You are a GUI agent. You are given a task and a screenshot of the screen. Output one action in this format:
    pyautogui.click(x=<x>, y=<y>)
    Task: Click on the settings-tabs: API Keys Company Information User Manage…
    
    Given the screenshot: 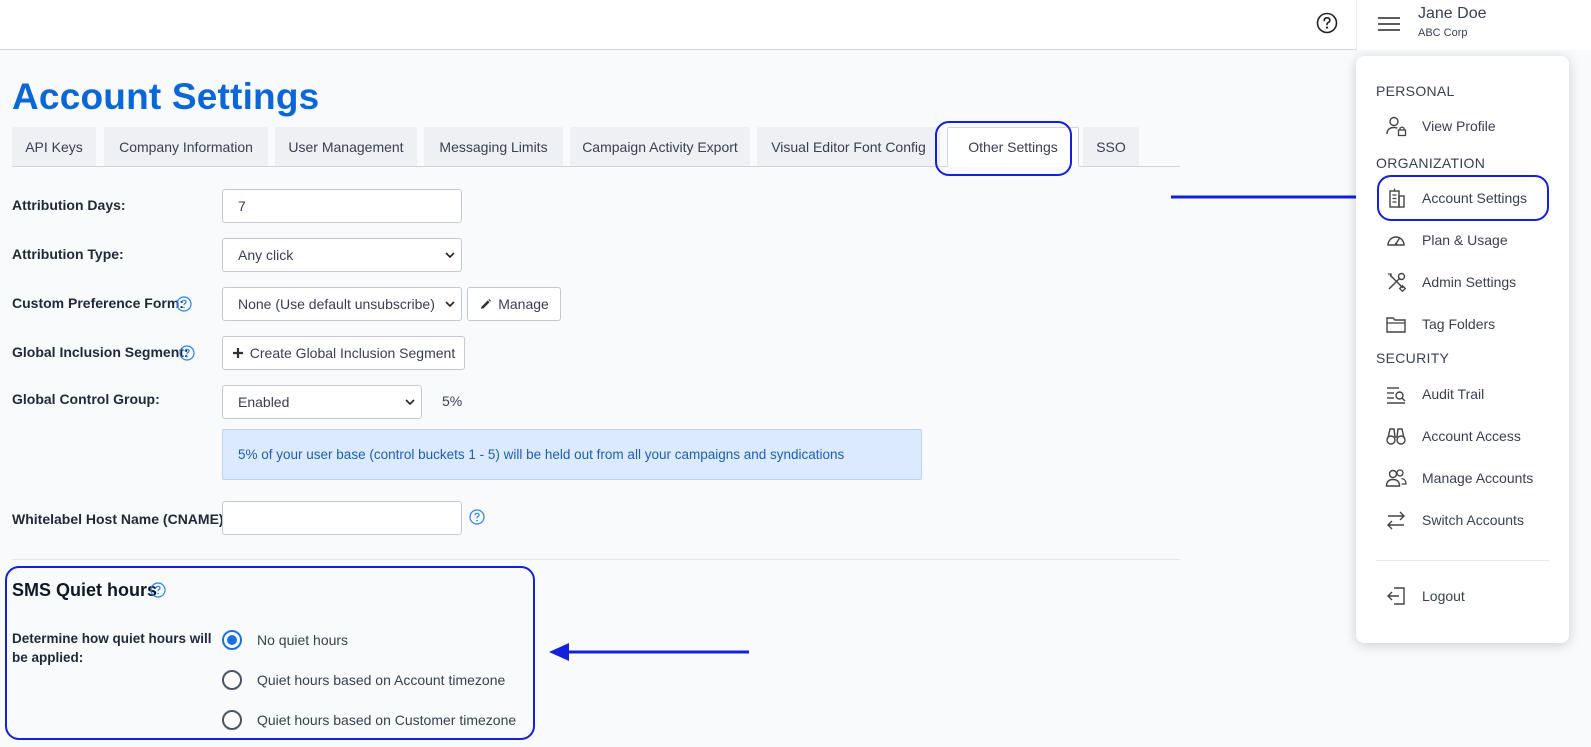 What is the action you would take?
    pyautogui.click(x=596, y=147)
    